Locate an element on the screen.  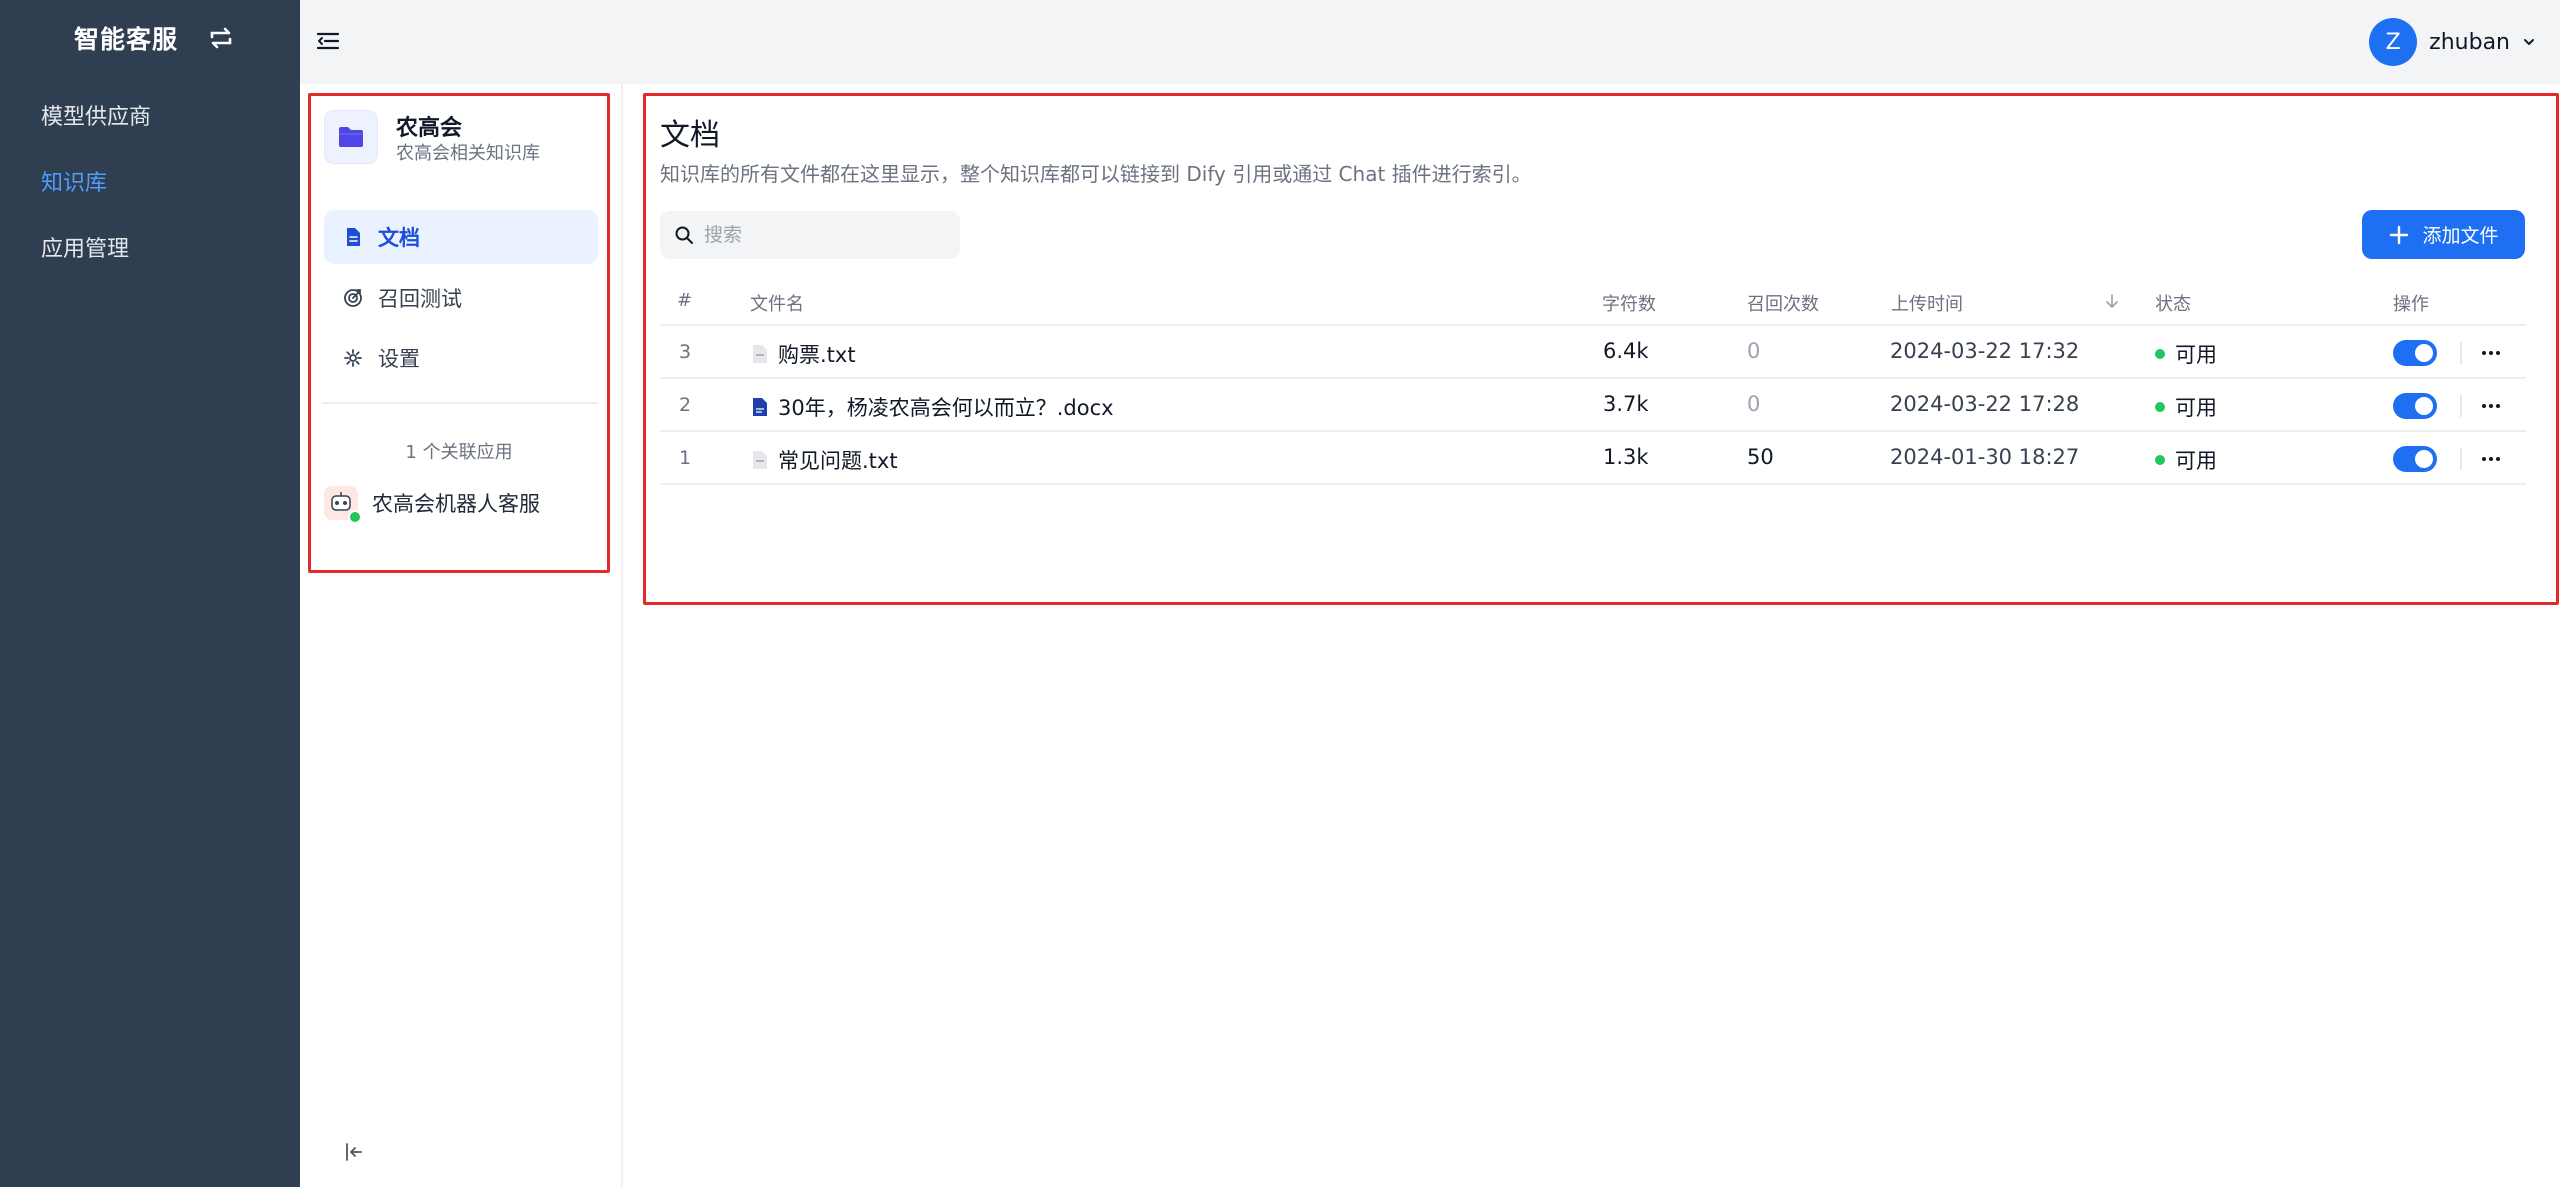
brand-title: 智能客服 is located at coordinates (126, 39).